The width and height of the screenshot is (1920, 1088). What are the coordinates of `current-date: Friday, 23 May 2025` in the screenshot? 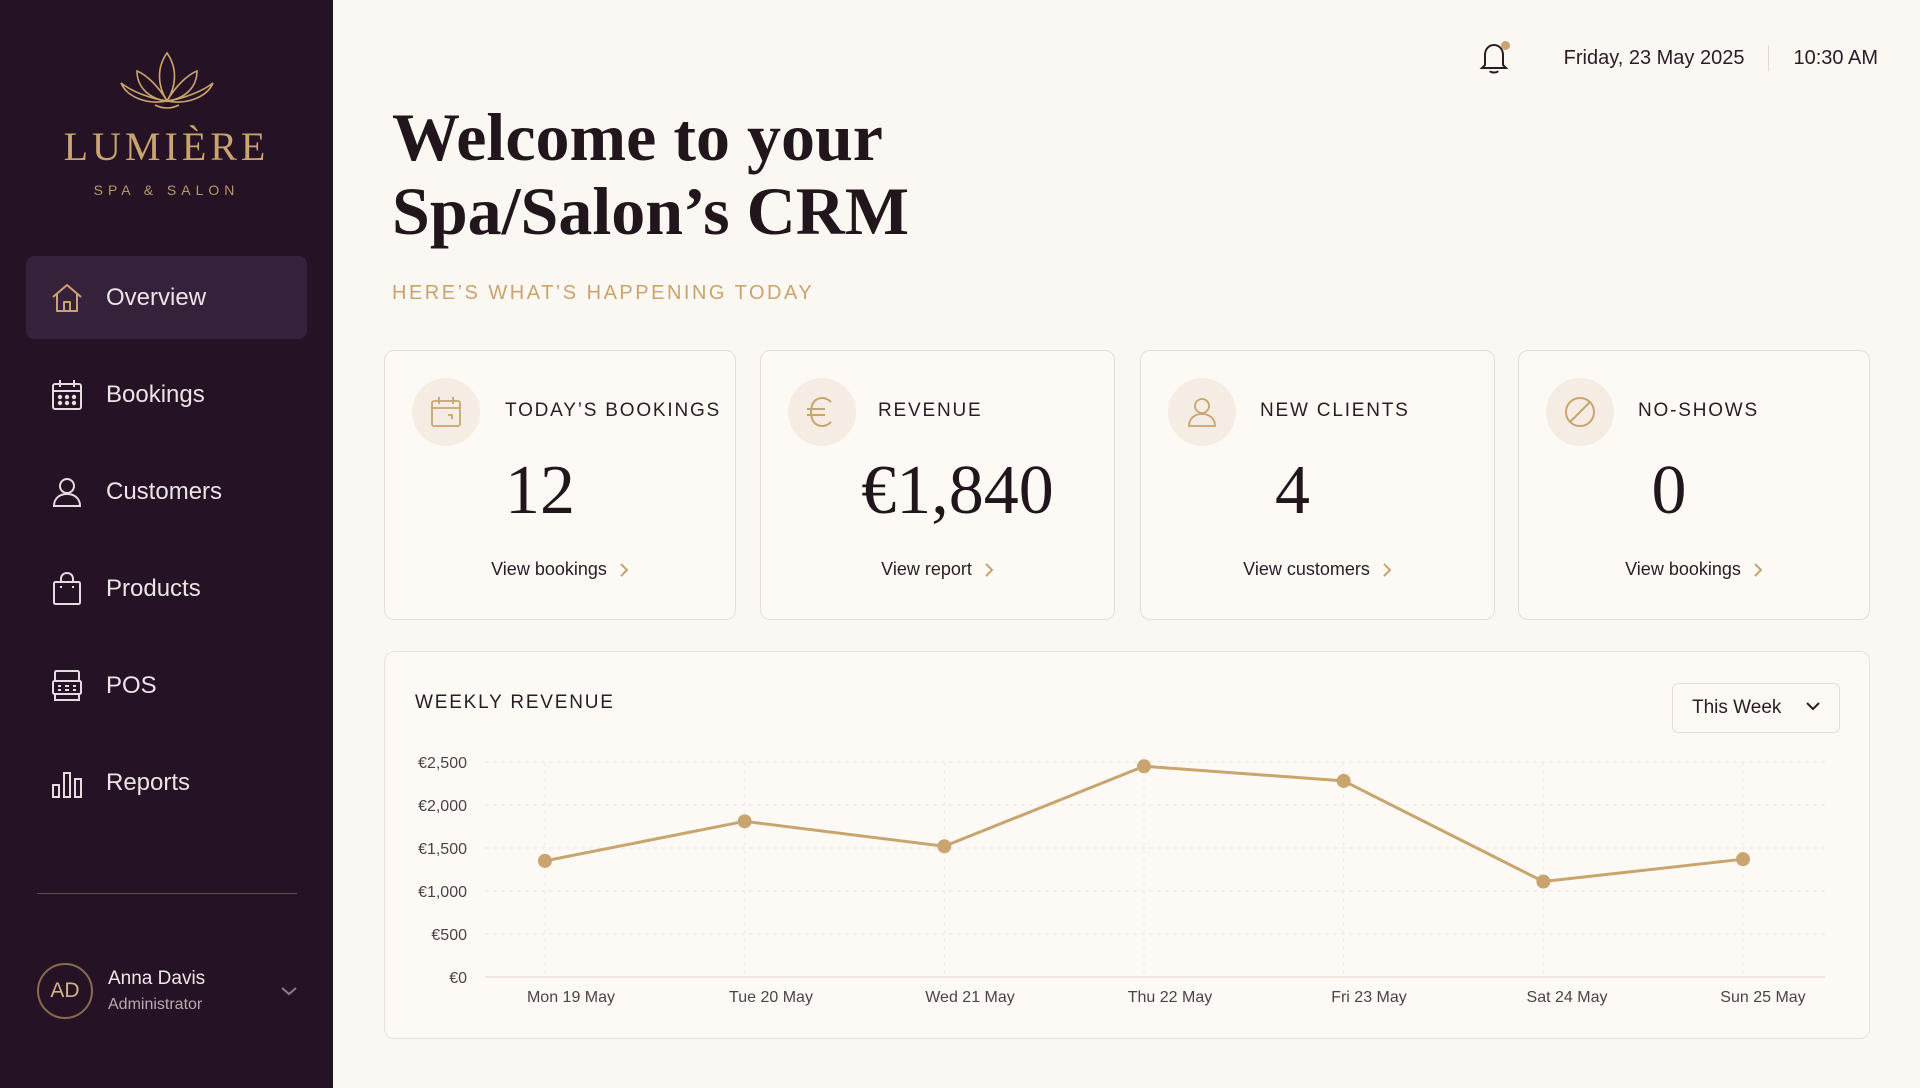 It's located at (1654, 57).